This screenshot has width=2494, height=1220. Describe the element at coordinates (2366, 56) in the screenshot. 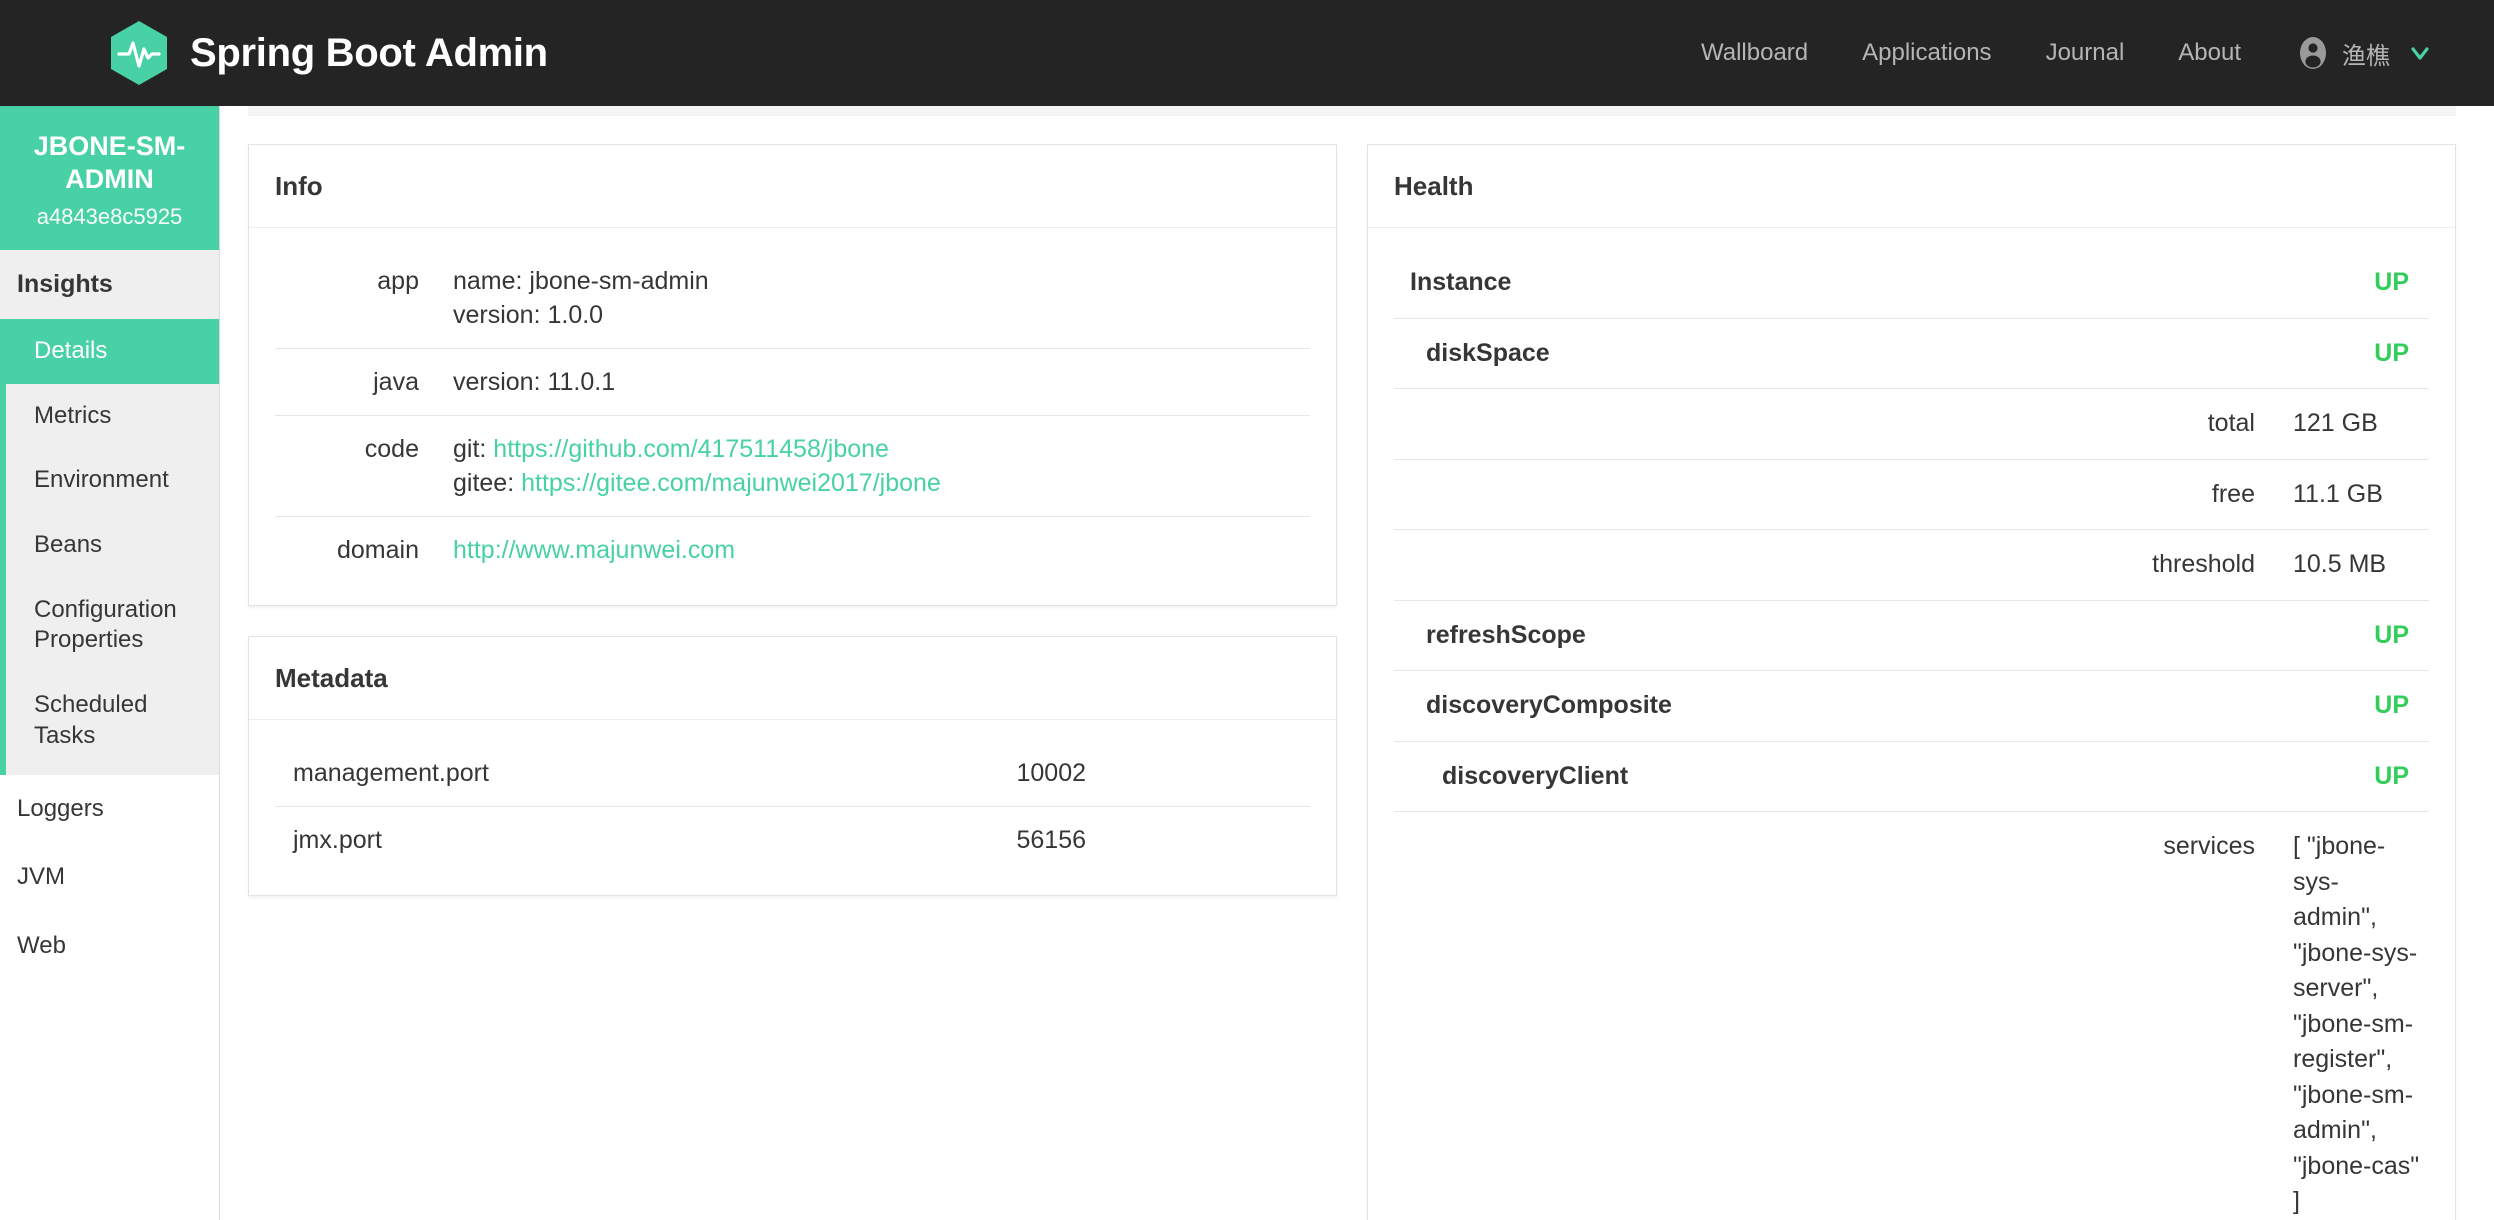

I see `user-name: 渔樵` at that location.